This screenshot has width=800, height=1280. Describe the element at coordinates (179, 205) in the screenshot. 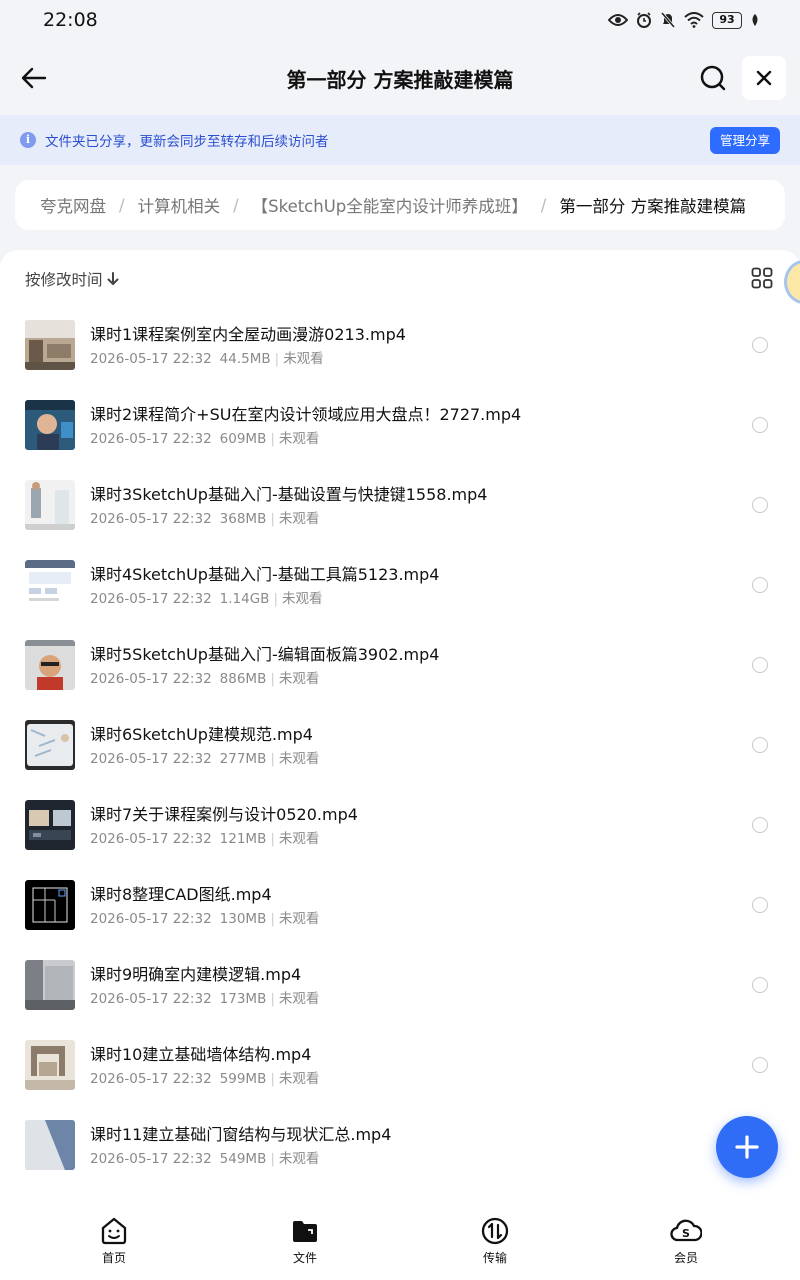

I see `breadcrumb-item-category: 计算机相关` at that location.